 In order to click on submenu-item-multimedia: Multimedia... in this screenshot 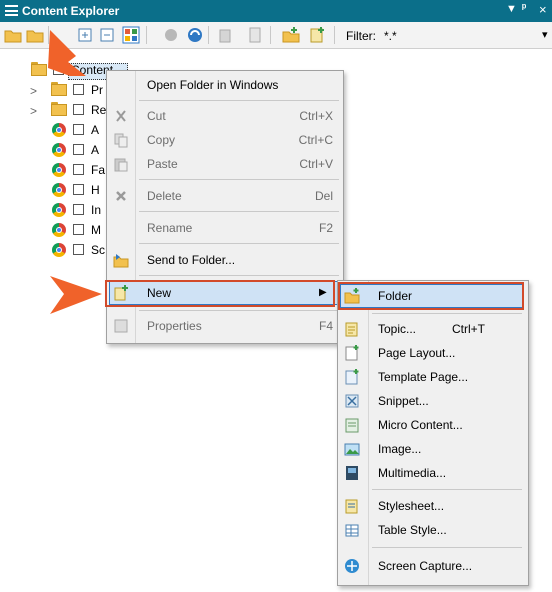, I will do `click(433, 473)`.